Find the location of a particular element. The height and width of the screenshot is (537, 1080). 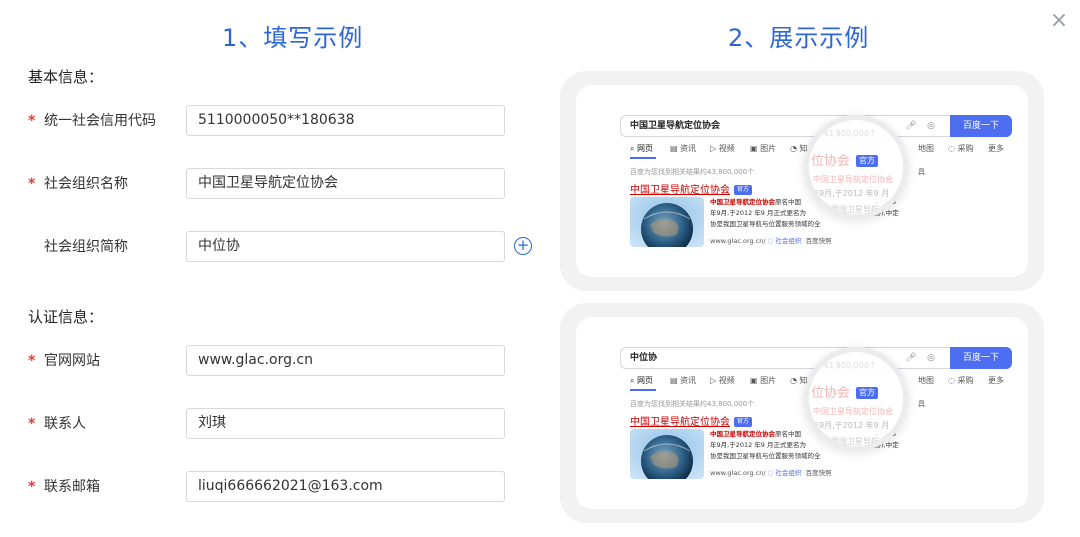

org-short-name-input: 中位协 is located at coordinates (345, 246).